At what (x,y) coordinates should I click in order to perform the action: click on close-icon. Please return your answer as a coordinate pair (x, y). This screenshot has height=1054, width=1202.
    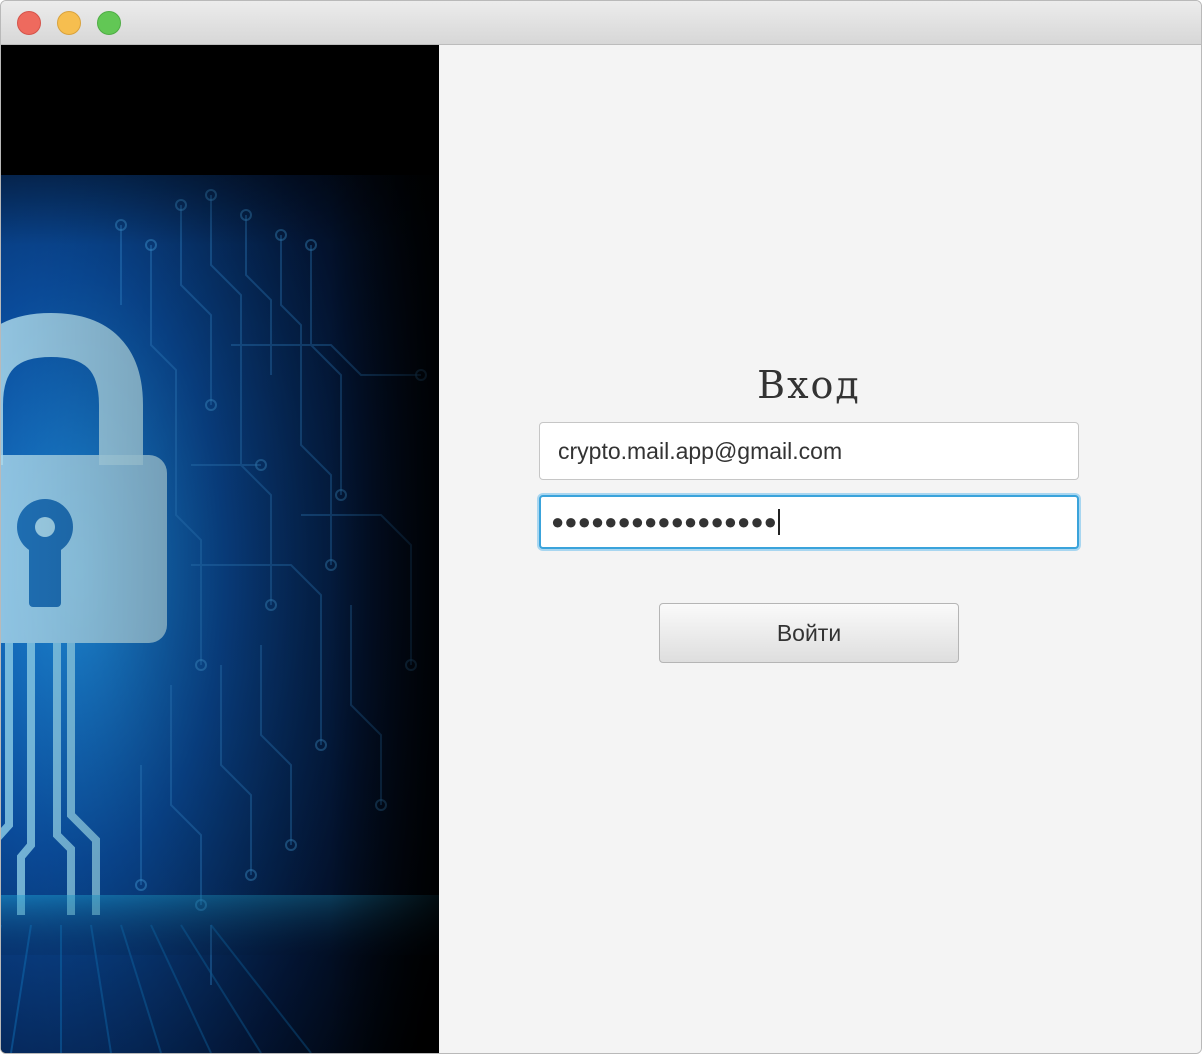
    Looking at the image, I should click on (29, 23).